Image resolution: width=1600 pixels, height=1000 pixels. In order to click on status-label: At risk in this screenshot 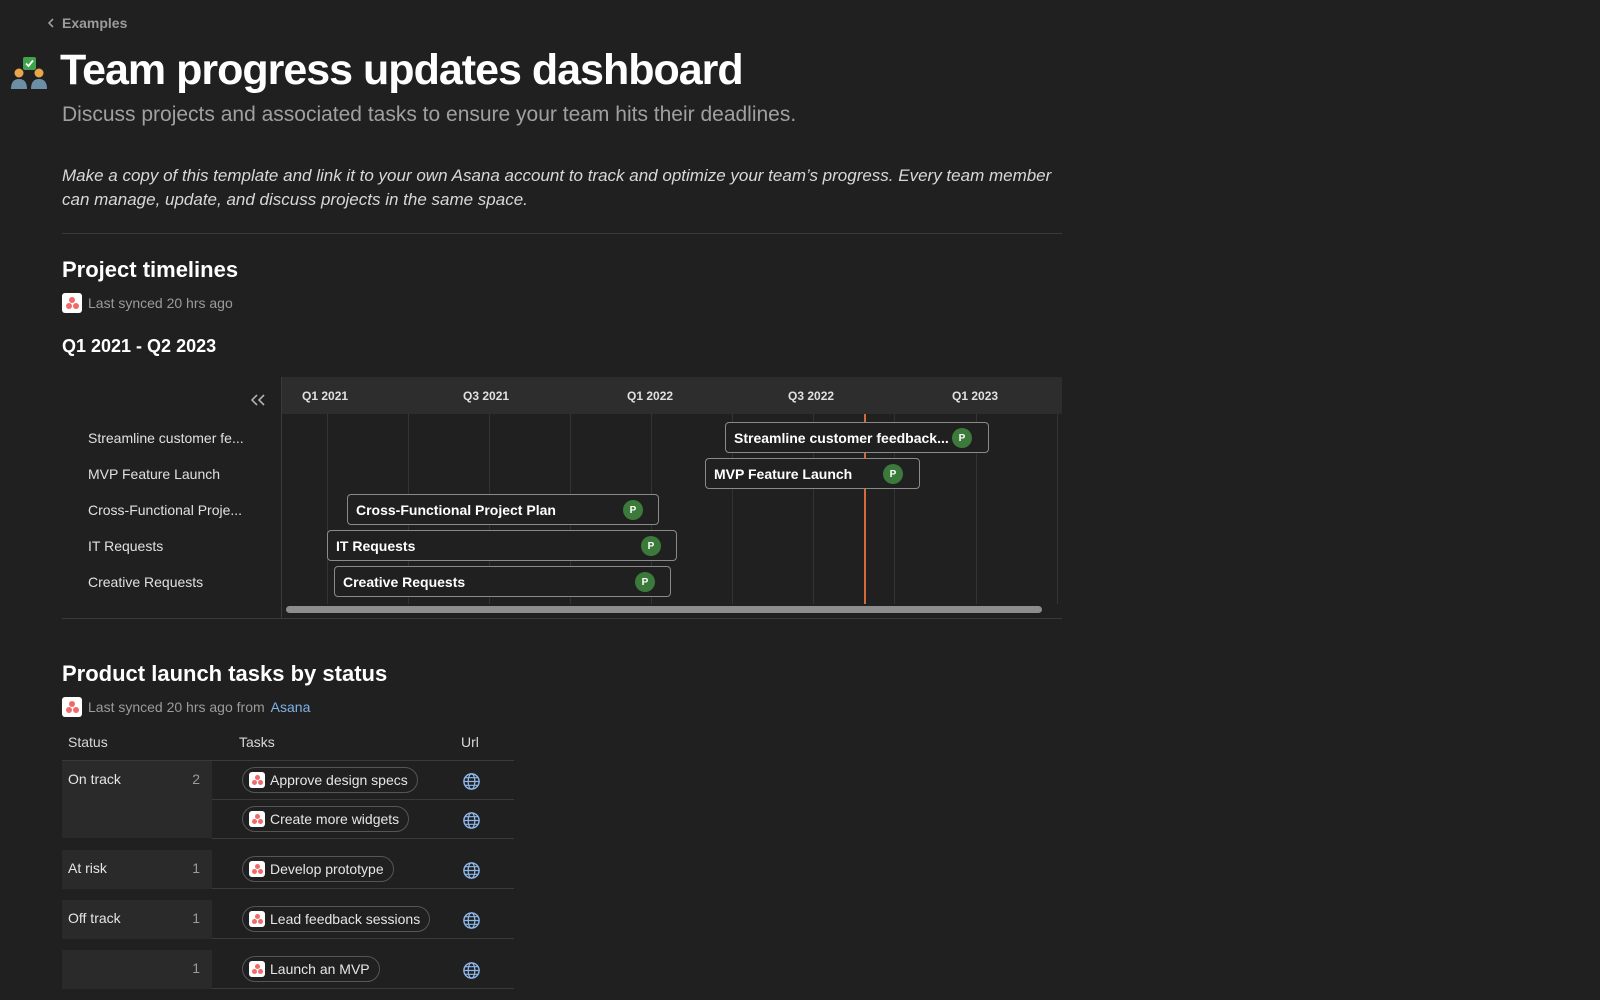, I will do `click(87, 868)`.